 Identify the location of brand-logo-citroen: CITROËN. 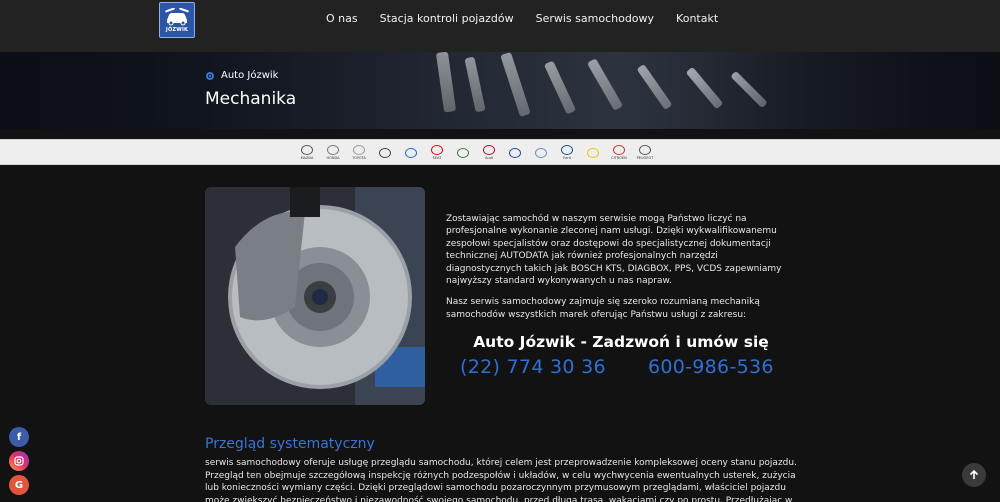
(619, 152).